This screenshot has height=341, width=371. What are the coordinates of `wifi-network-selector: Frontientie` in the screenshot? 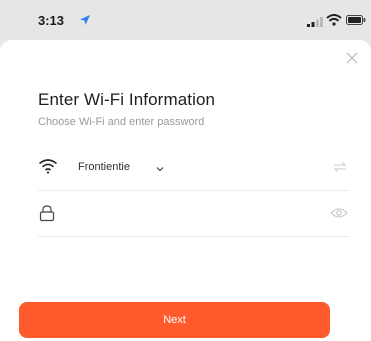 It's located at (194, 169).